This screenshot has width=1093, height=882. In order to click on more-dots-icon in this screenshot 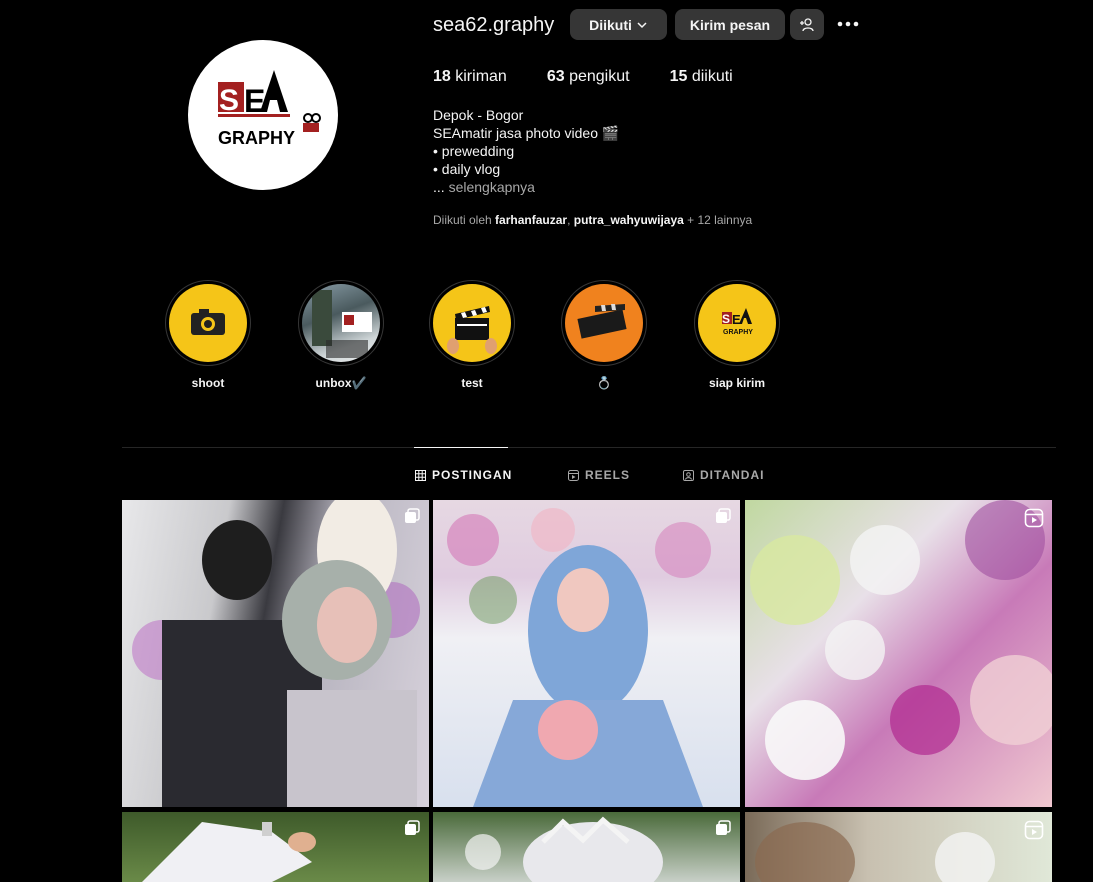, I will do `click(848, 24)`.